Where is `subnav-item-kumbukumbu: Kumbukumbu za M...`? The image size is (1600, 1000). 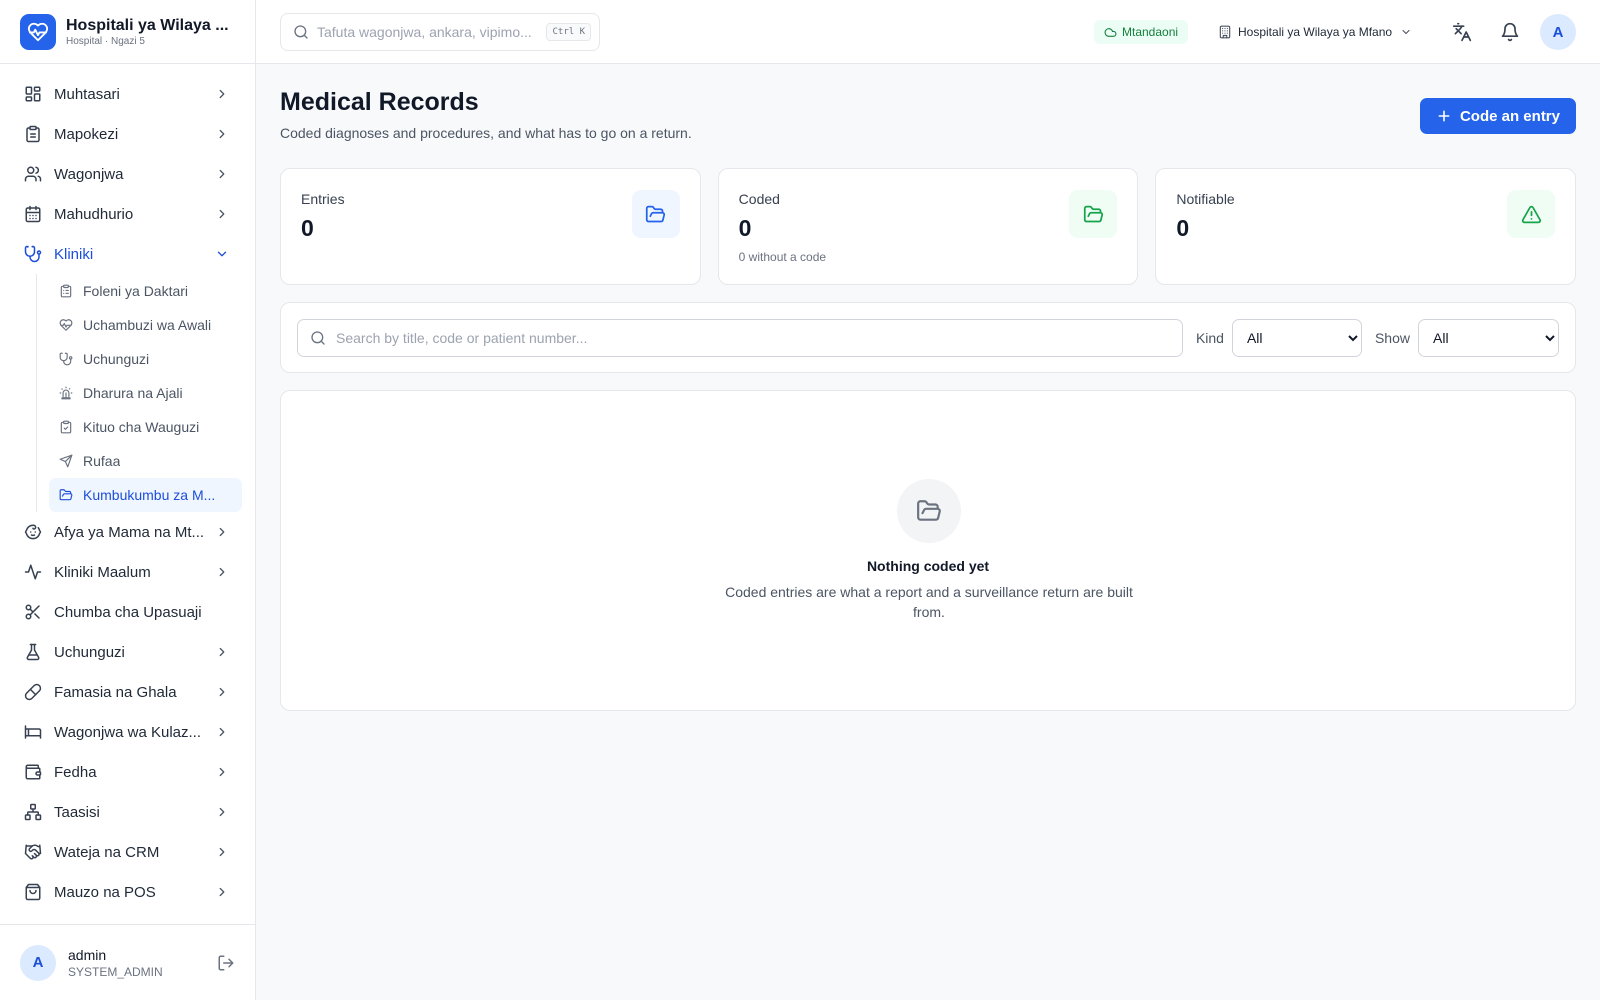
subnav-item-kumbukumbu: Kumbukumbu za M... is located at coordinates (145, 495).